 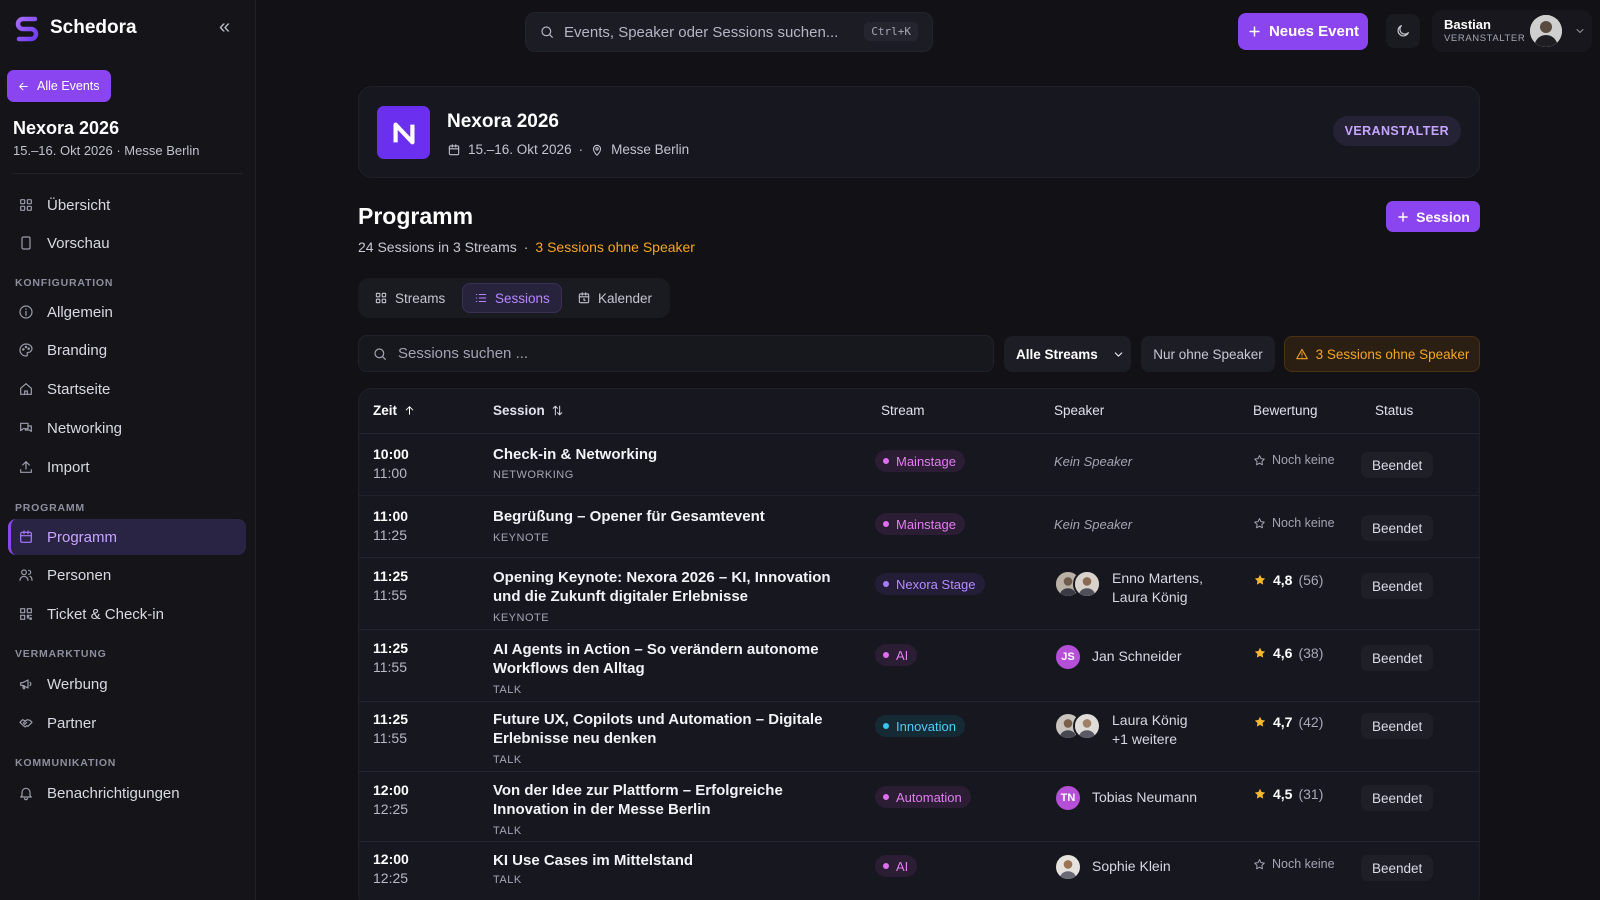 I want to click on stream-badge: Automation, so click(x=923, y=797).